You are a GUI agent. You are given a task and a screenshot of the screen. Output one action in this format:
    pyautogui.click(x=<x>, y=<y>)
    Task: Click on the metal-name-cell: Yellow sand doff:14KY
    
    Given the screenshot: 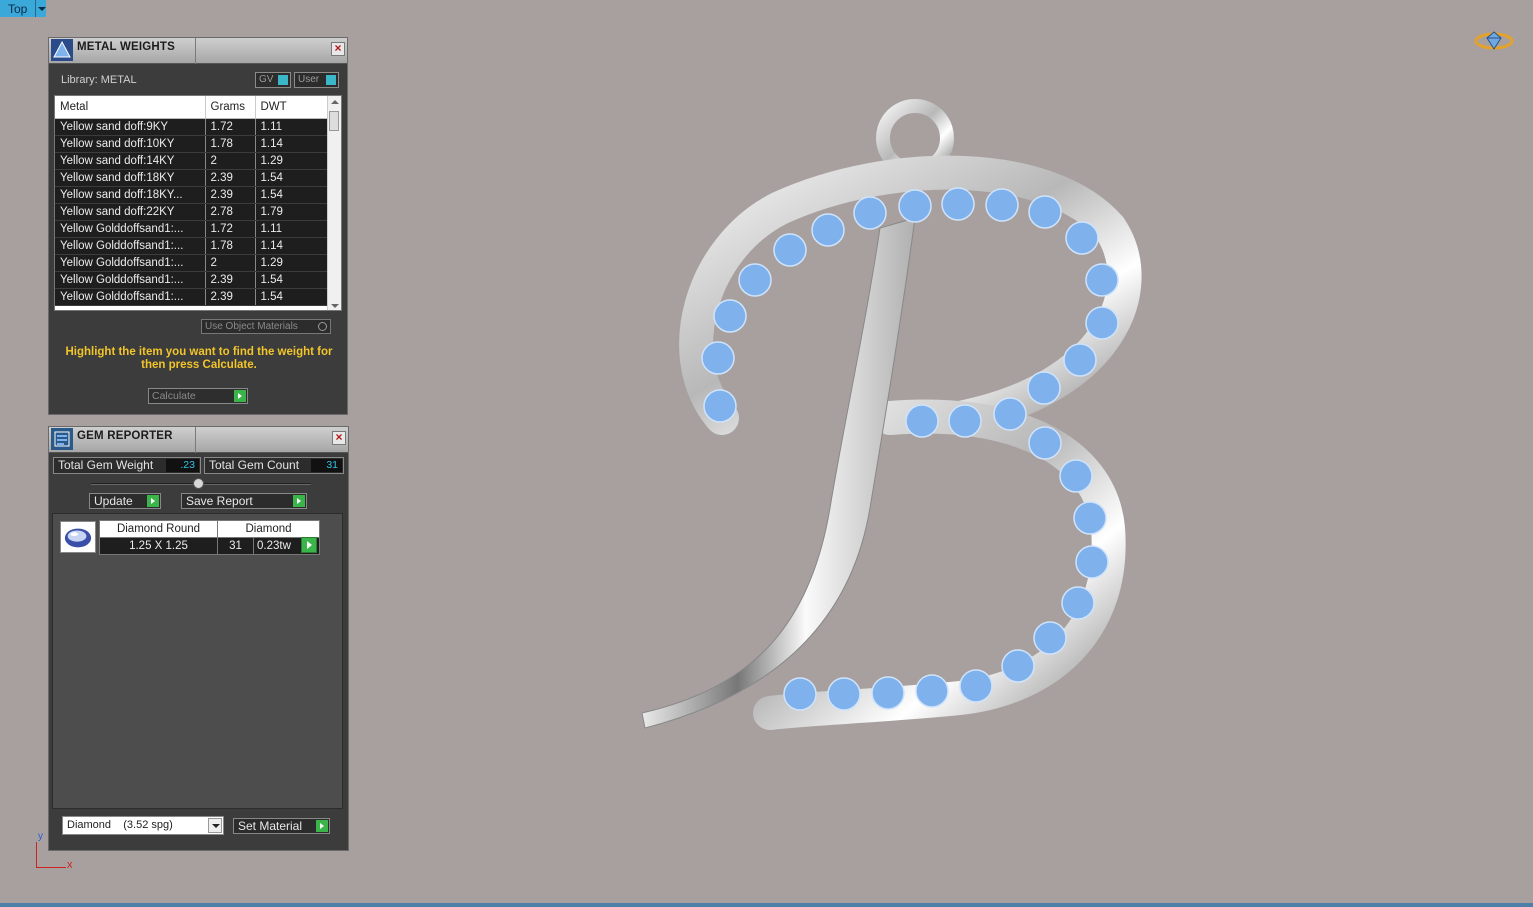 What is the action you would take?
    pyautogui.click(x=130, y=161)
    